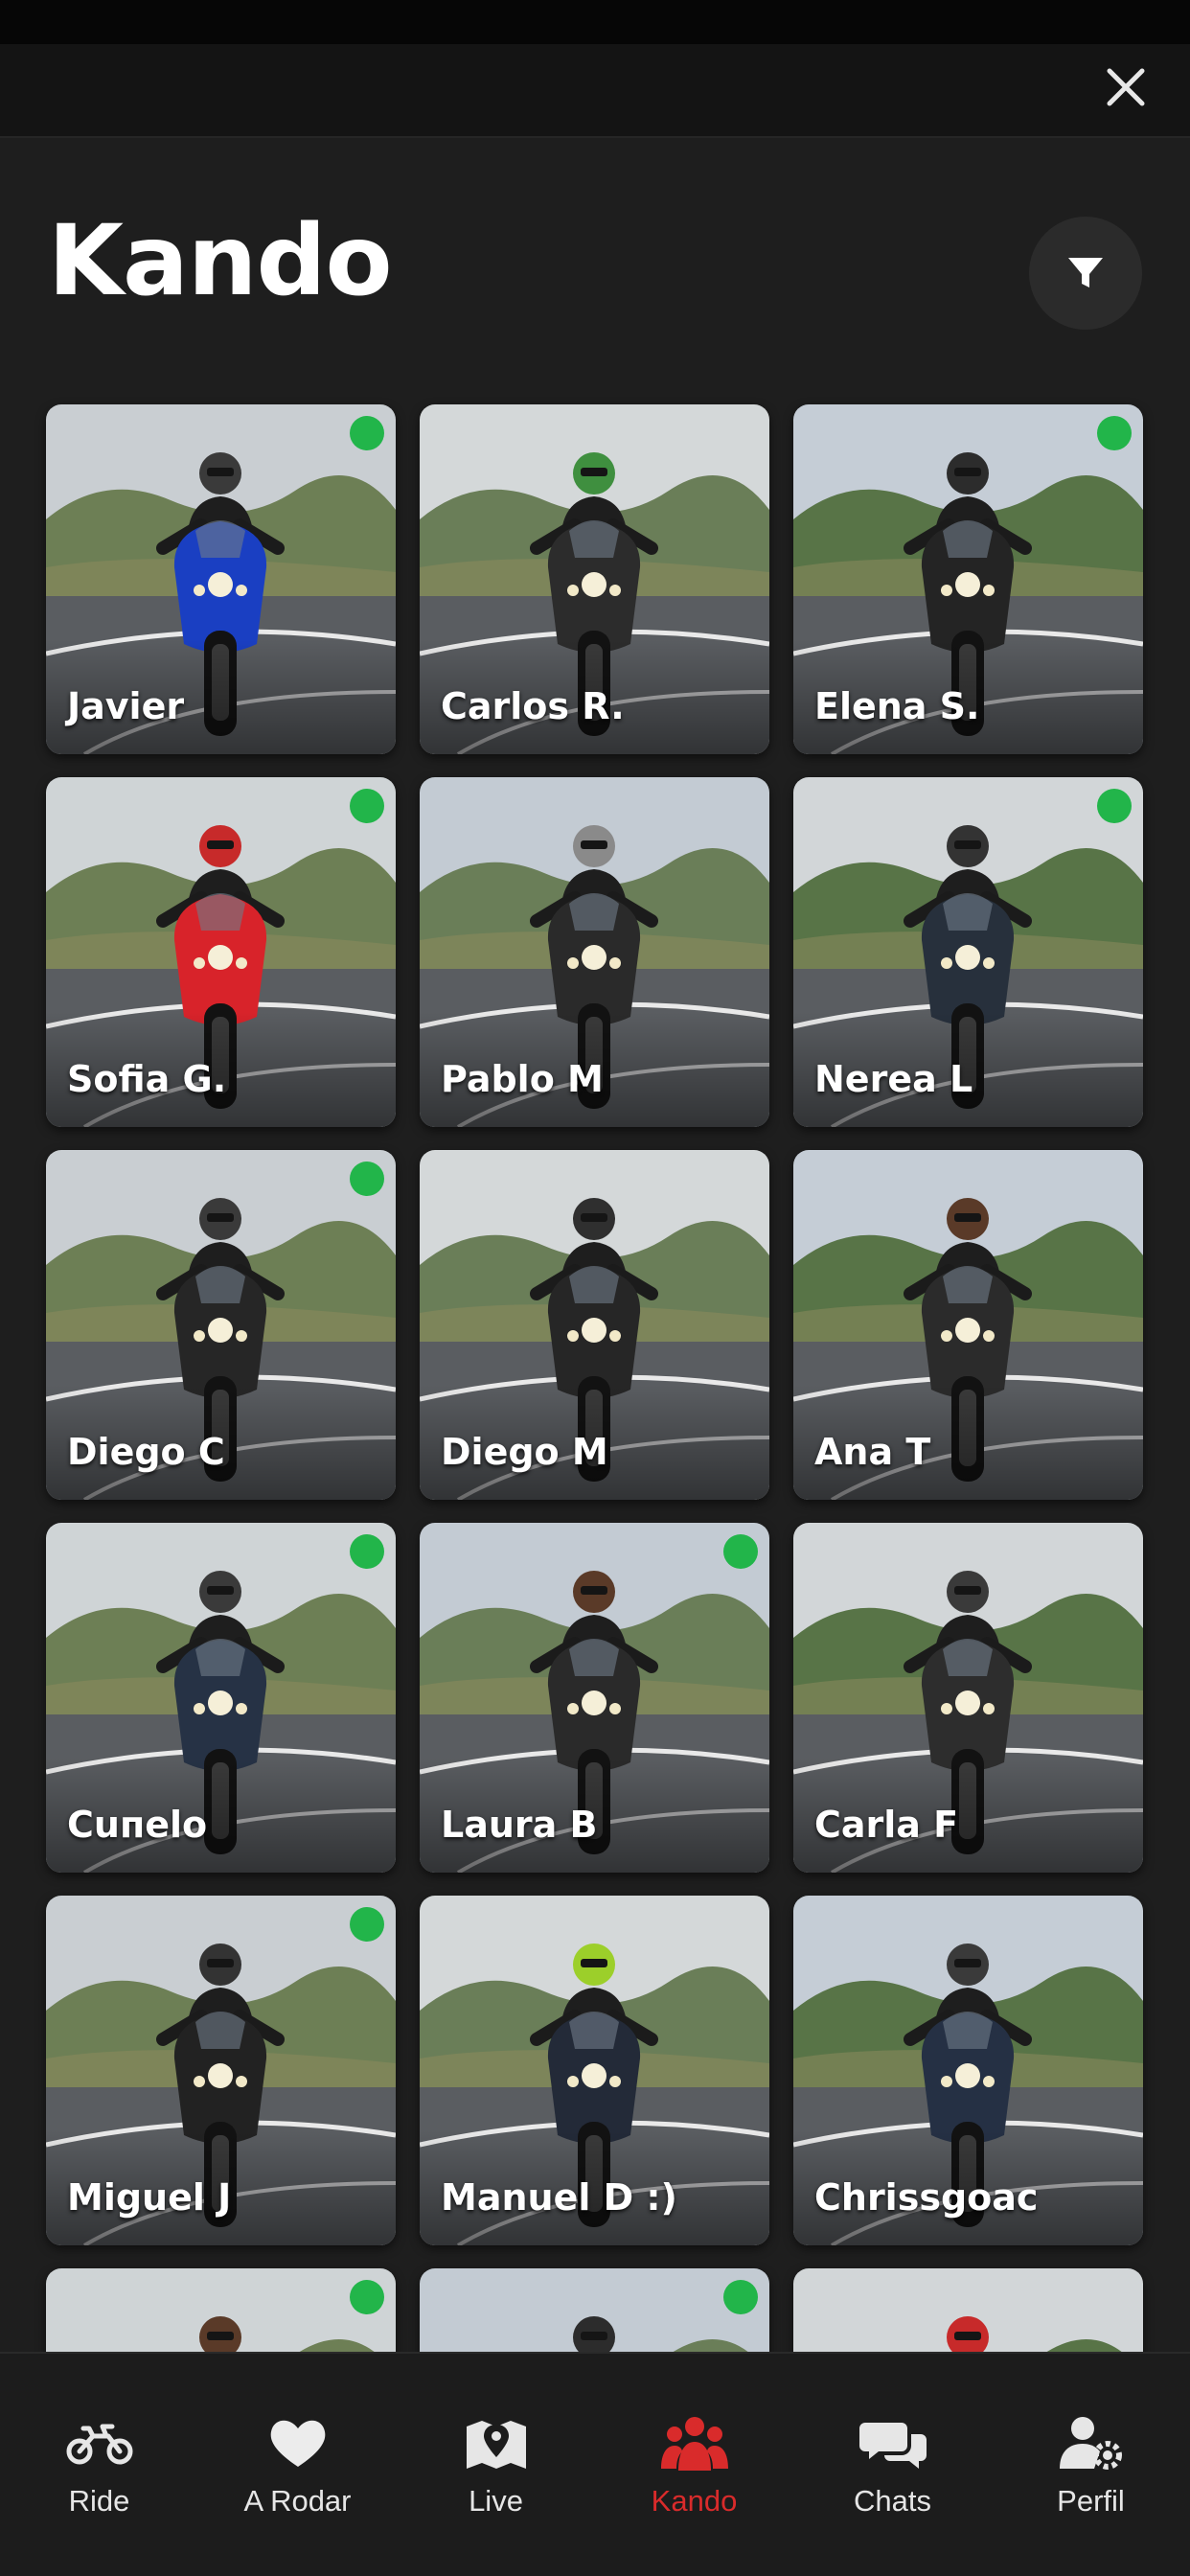 This screenshot has height=2576, width=1190. Describe the element at coordinates (1091, 2443) in the screenshot. I see `user-gear-icon` at that location.